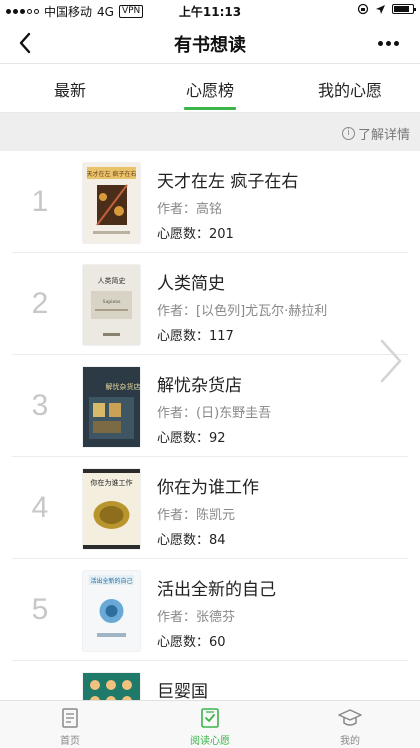  What do you see at coordinates (210, 45) in the screenshot?
I see `page-title: 有书想读` at bounding box center [210, 45].